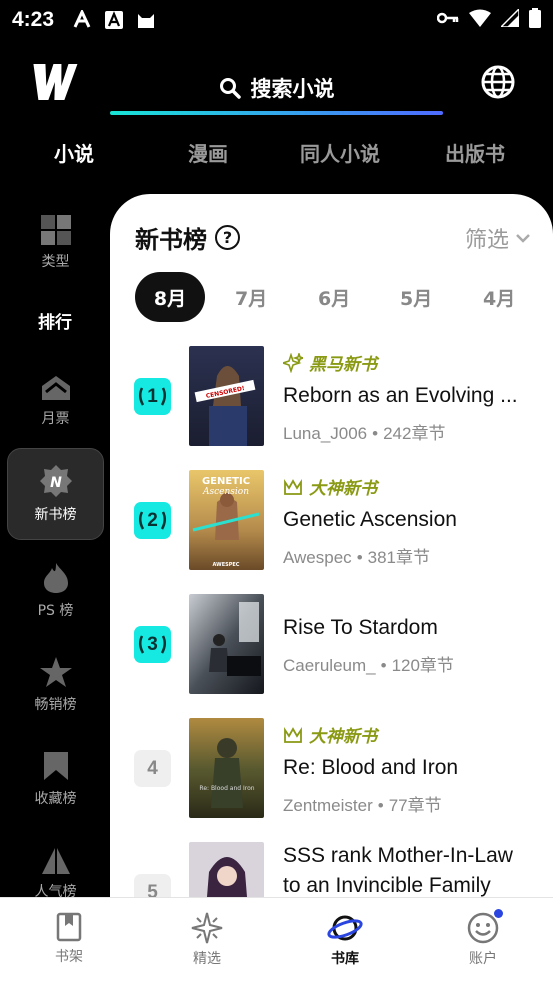 The height and width of the screenshot is (984, 553). I want to click on sidebar-item-new-books: N 新书榜, so click(55, 494).